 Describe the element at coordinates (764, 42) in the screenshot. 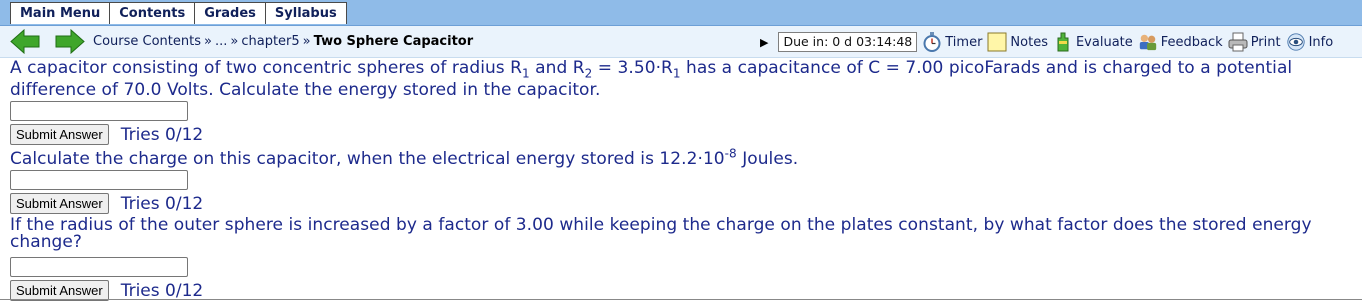

I see `play-triangle-icon: ▶` at that location.